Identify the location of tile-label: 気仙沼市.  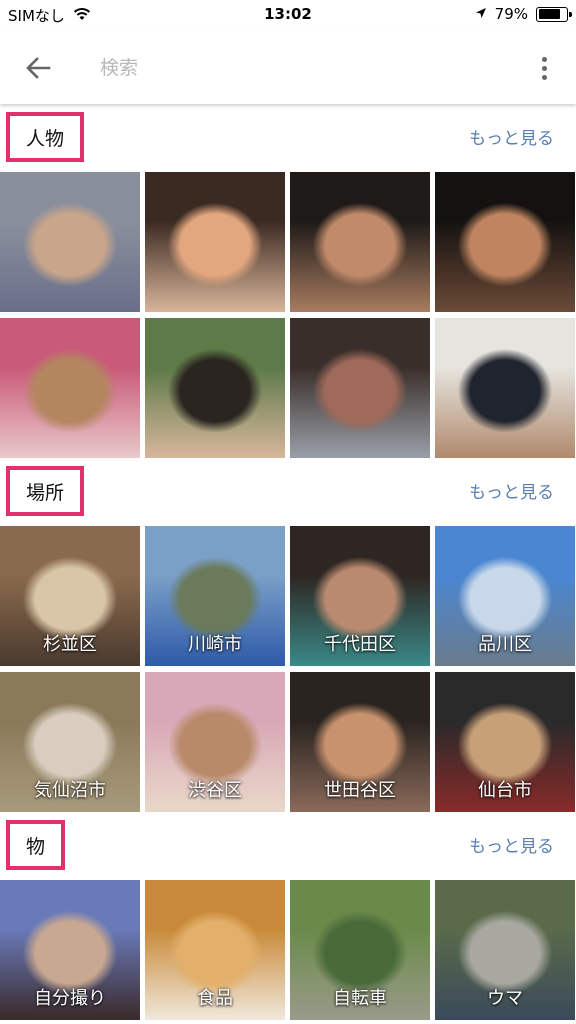
(70, 790).